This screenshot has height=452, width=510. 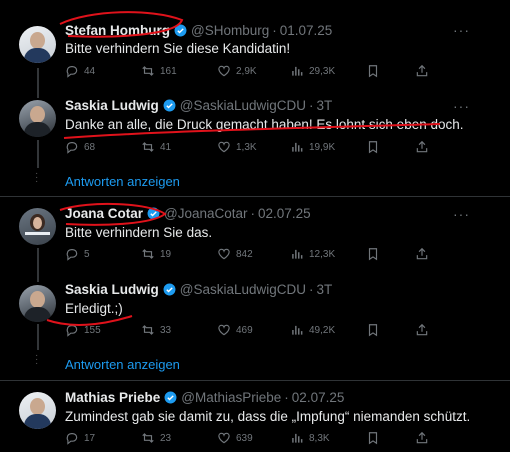 I want to click on action-bar: 68 41 1,3K 19,9K, so click(x=255, y=148).